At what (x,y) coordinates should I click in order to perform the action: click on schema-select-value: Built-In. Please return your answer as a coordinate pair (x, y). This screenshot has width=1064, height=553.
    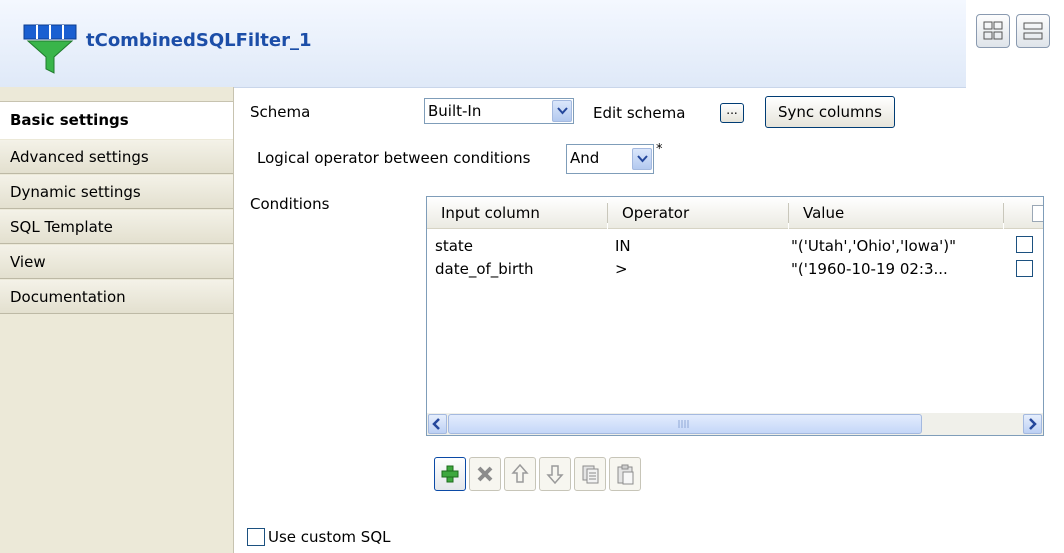
    Looking at the image, I should click on (455, 111).